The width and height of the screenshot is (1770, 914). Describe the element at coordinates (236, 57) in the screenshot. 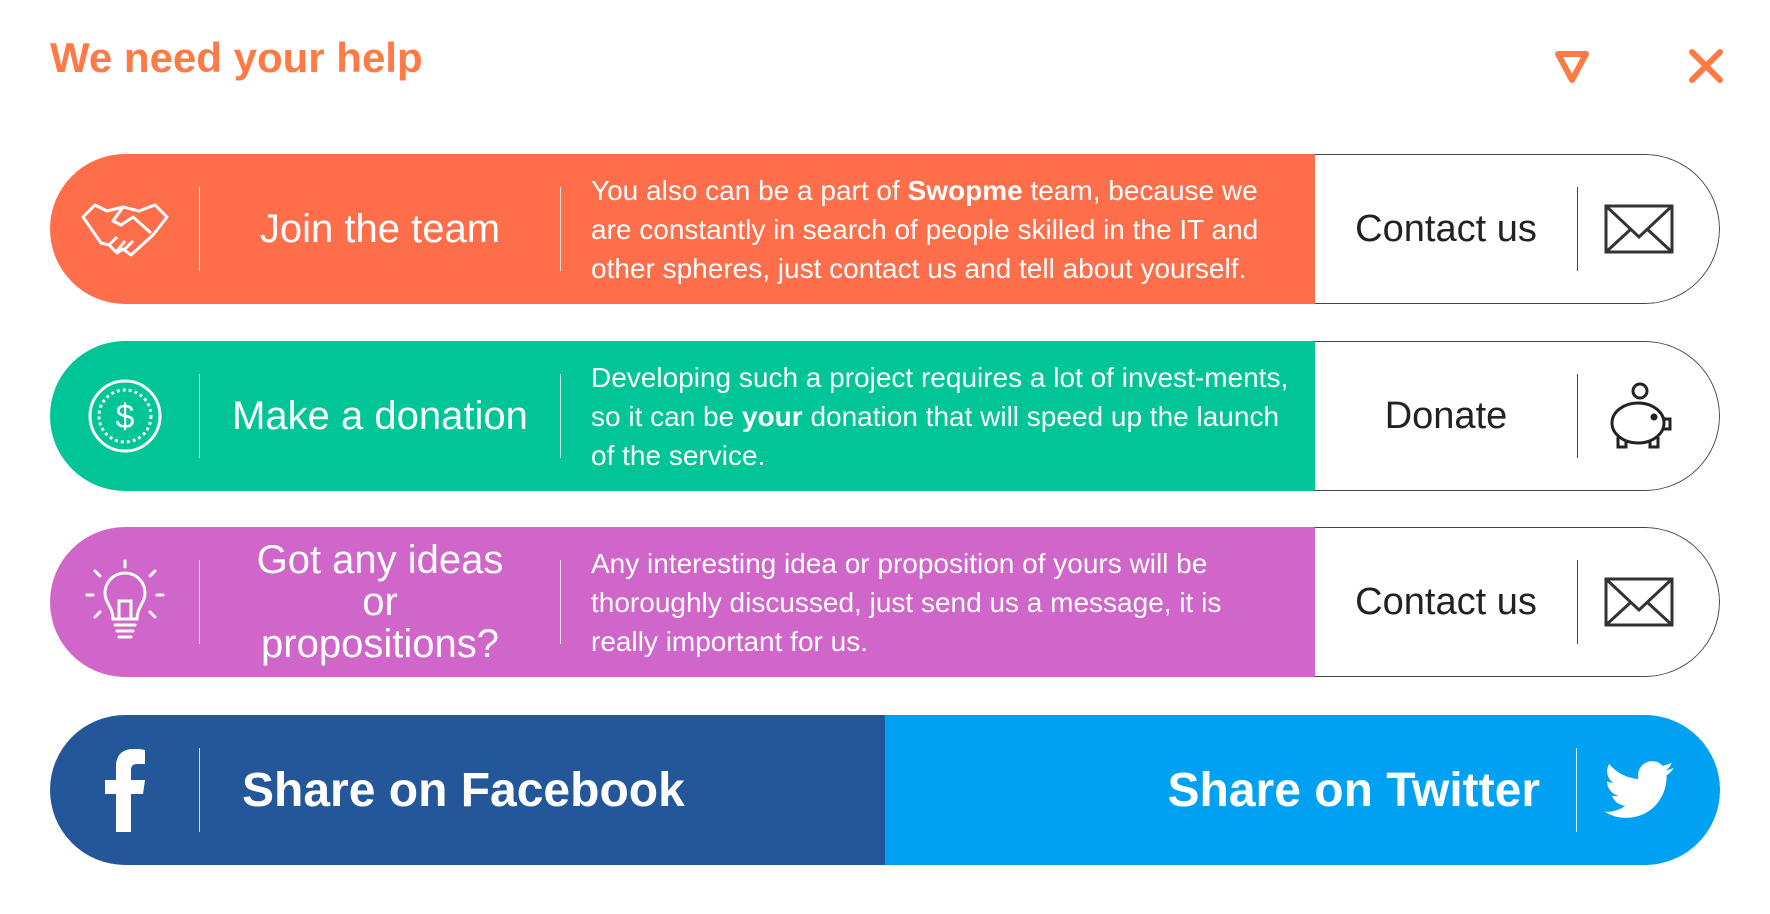

I see `page-title: We need your help` at that location.